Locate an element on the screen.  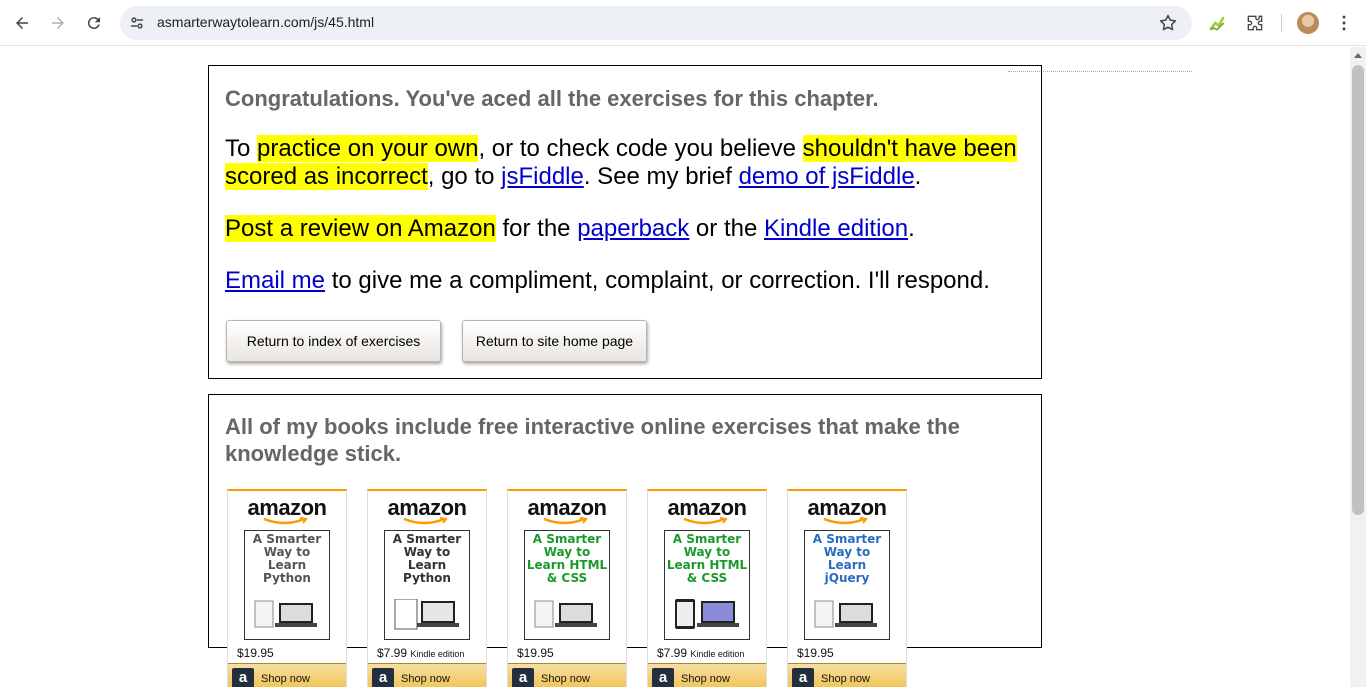
return-home-button: Return to site home page is located at coordinates (554, 341).